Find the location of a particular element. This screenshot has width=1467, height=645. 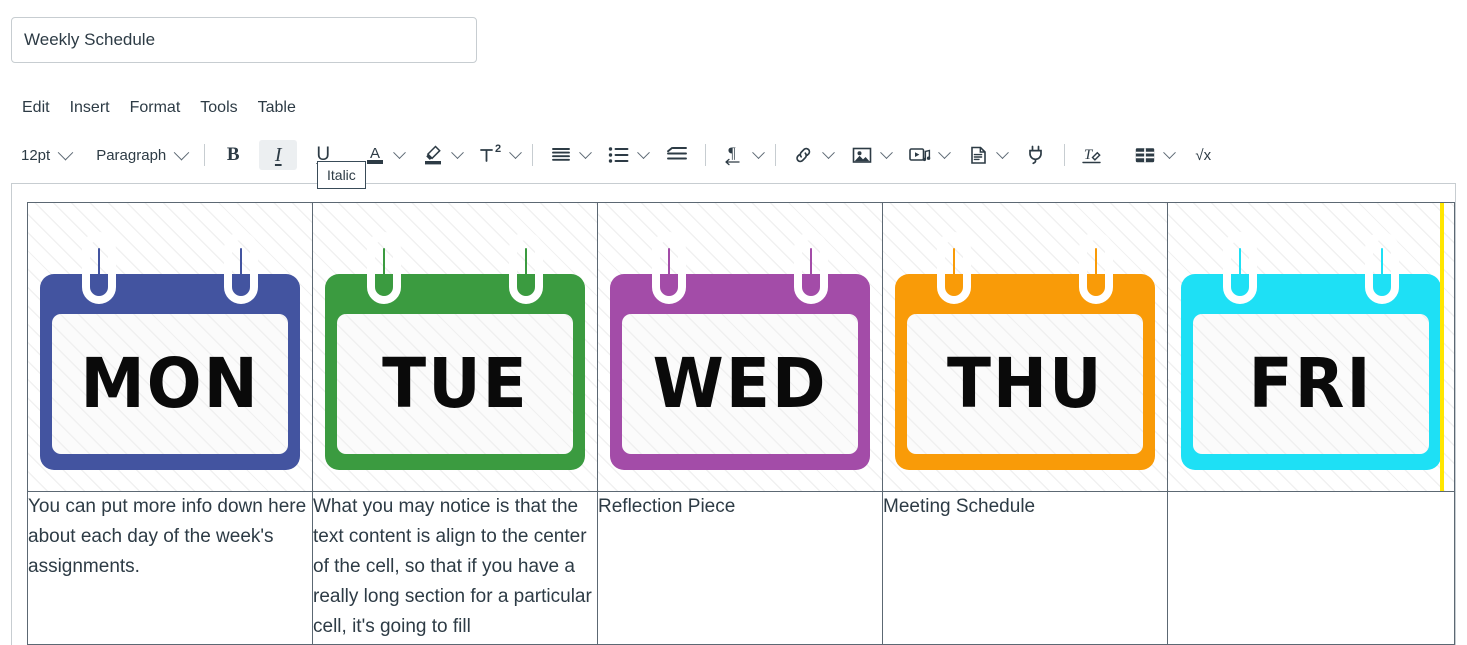

italic-button: I is located at coordinates (278, 155).